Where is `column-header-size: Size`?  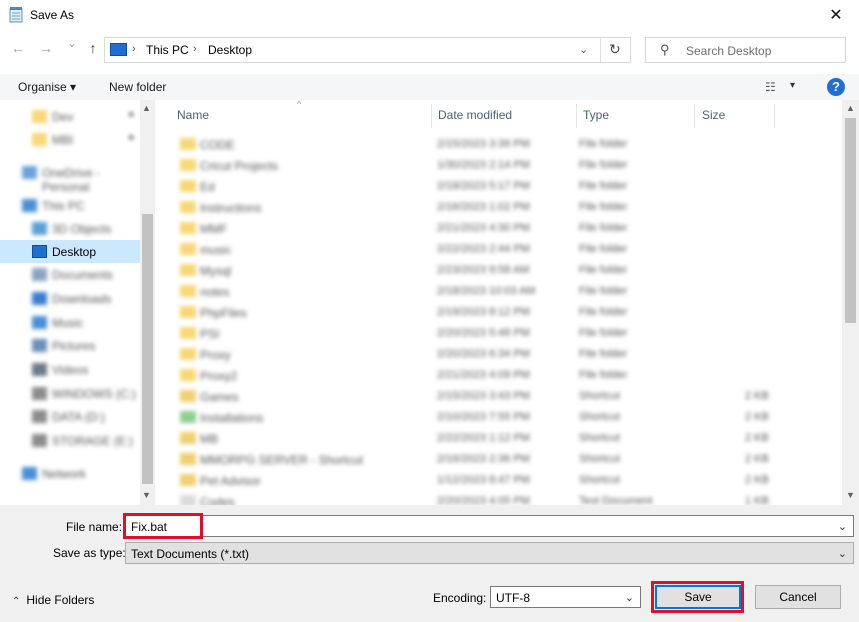
column-header-size: Size is located at coordinates (713, 115).